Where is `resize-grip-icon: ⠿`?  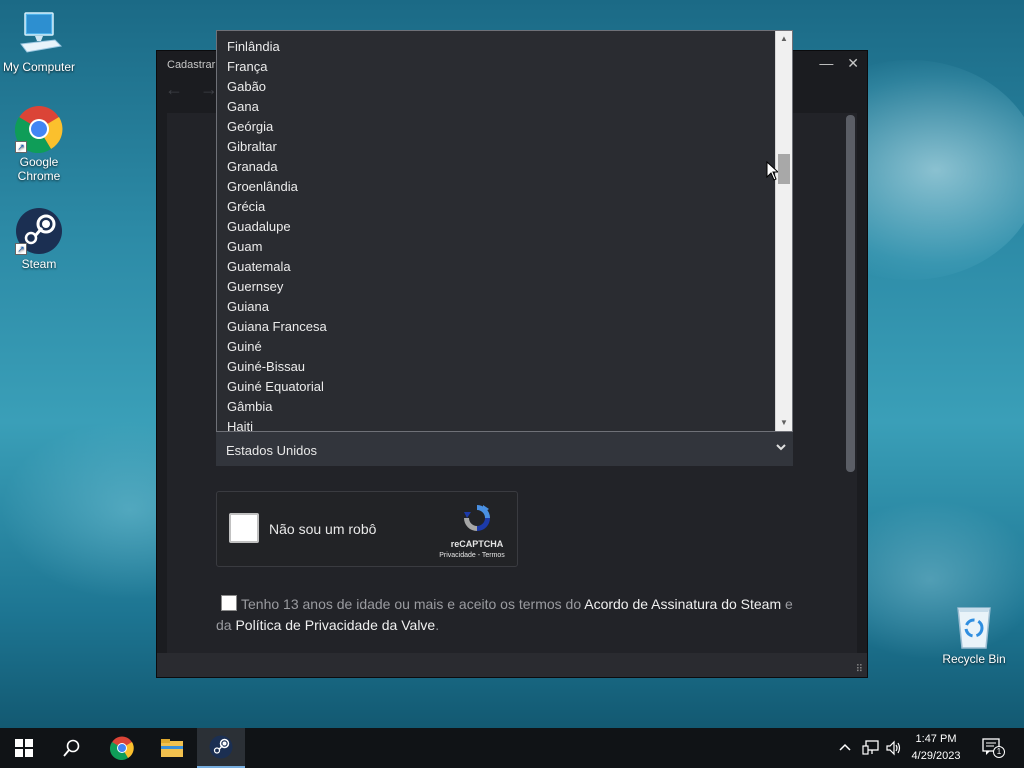
resize-grip-icon: ⠿ is located at coordinates (859, 669).